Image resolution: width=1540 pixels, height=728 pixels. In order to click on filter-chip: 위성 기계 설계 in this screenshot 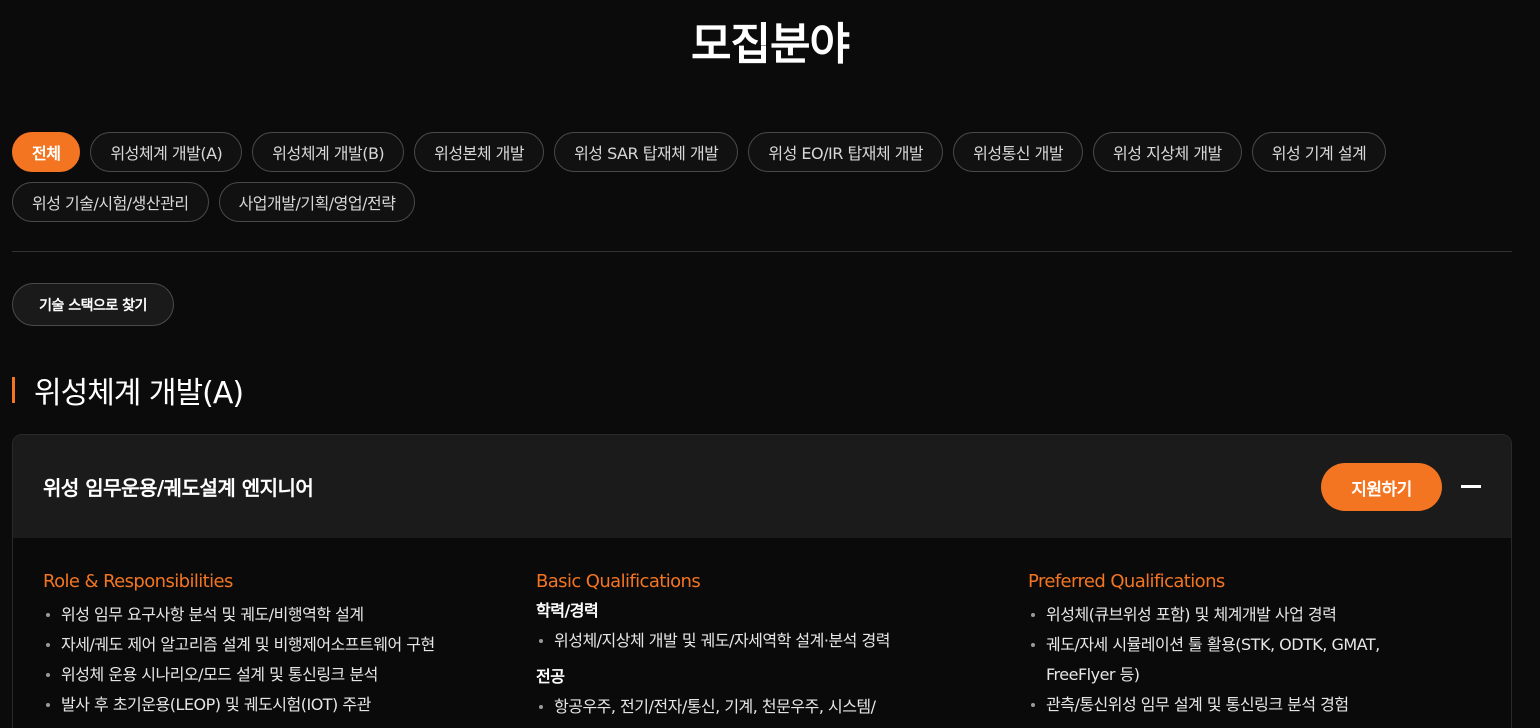, I will do `click(1319, 152)`.